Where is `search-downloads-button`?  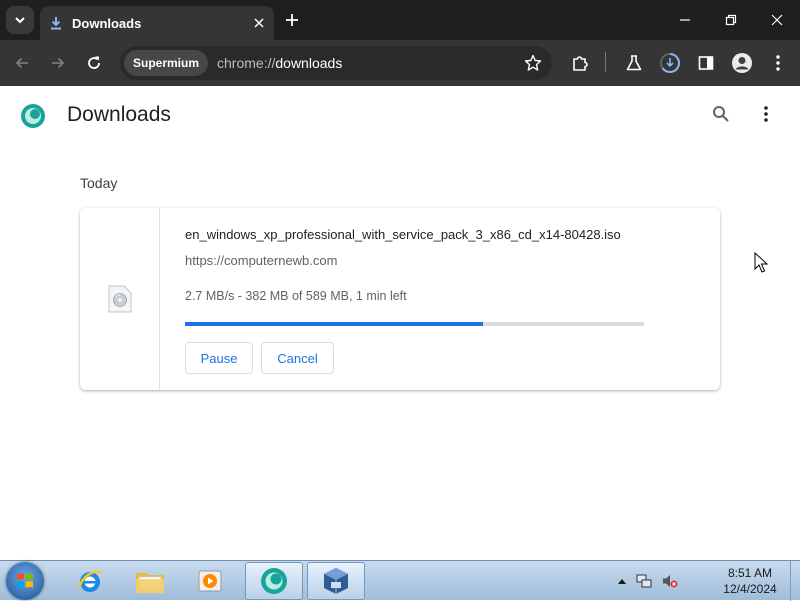
search-downloads-button is located at coordinates (721, 114).